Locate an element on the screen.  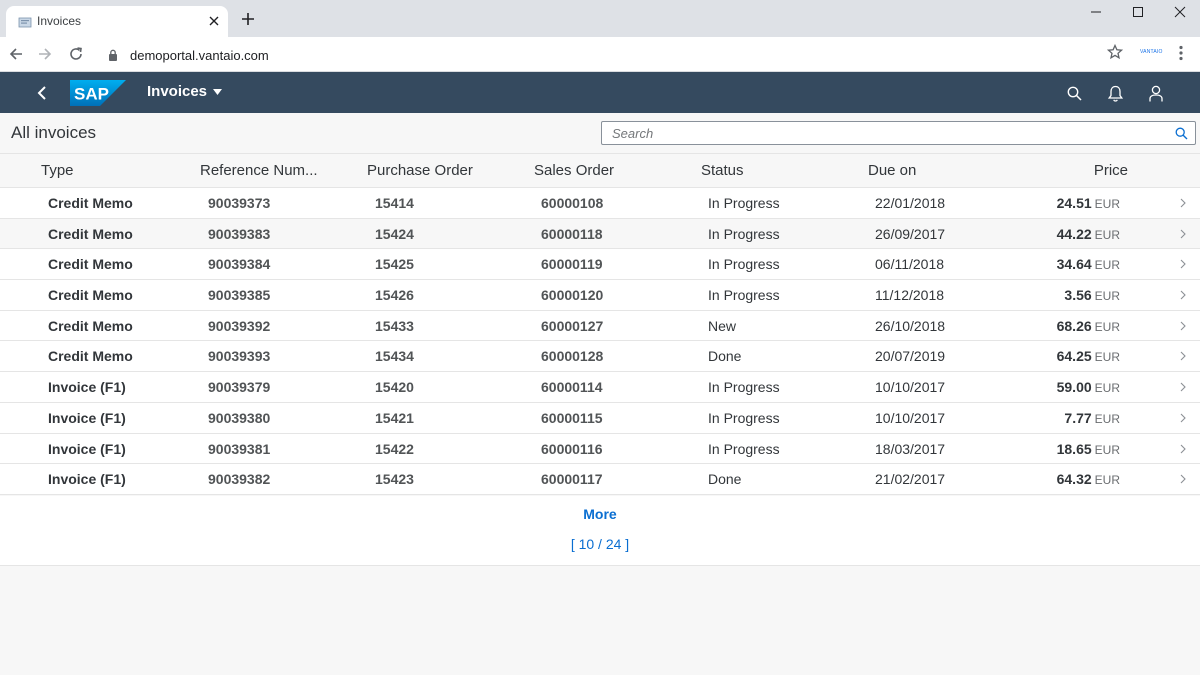
shell-search-button is located at coordinates (1074, 93).